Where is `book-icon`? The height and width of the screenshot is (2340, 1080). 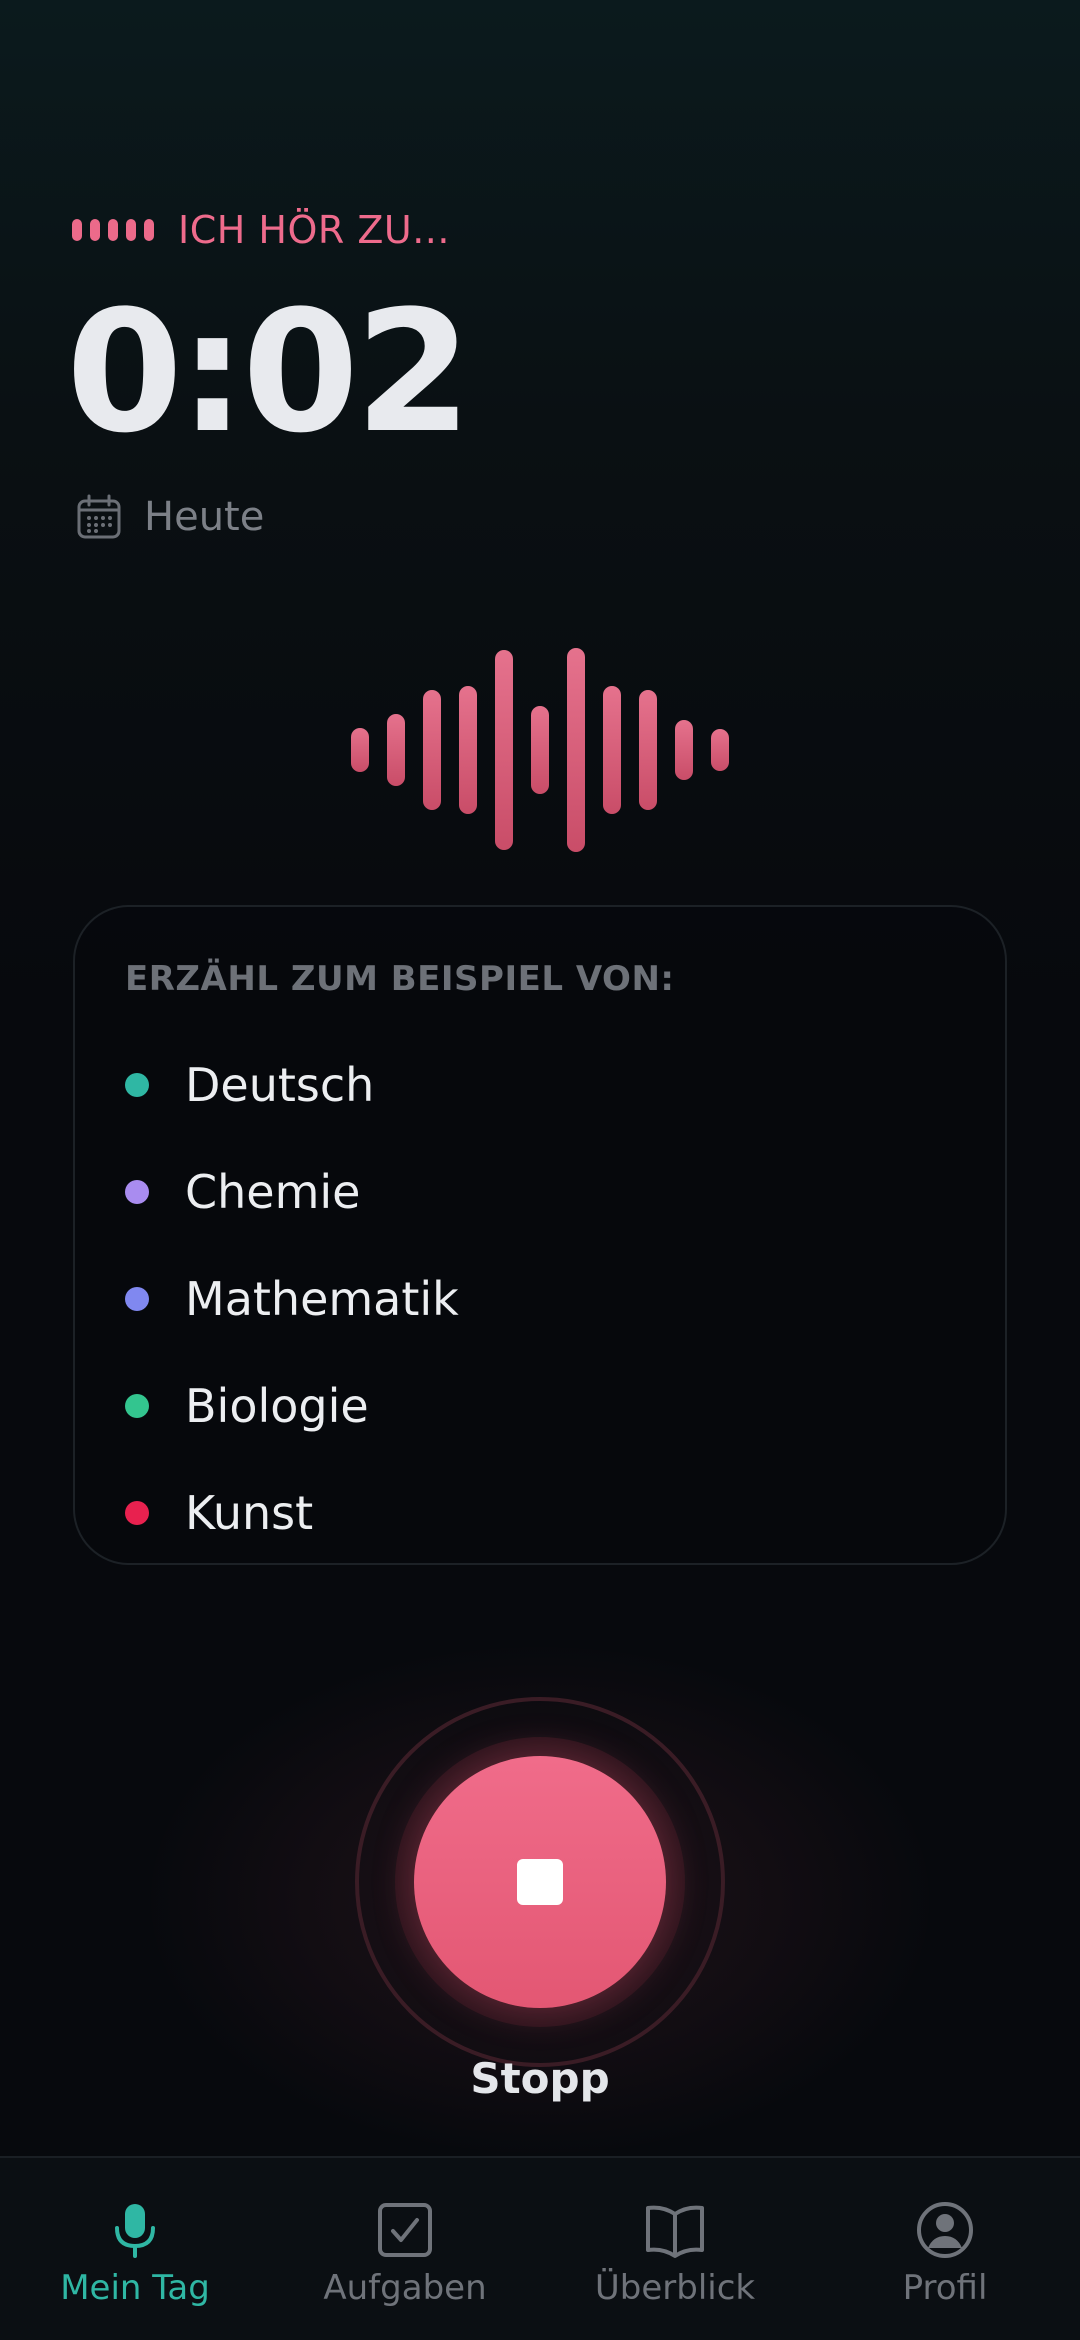 book-icon is located at coordinates (675, 2231).